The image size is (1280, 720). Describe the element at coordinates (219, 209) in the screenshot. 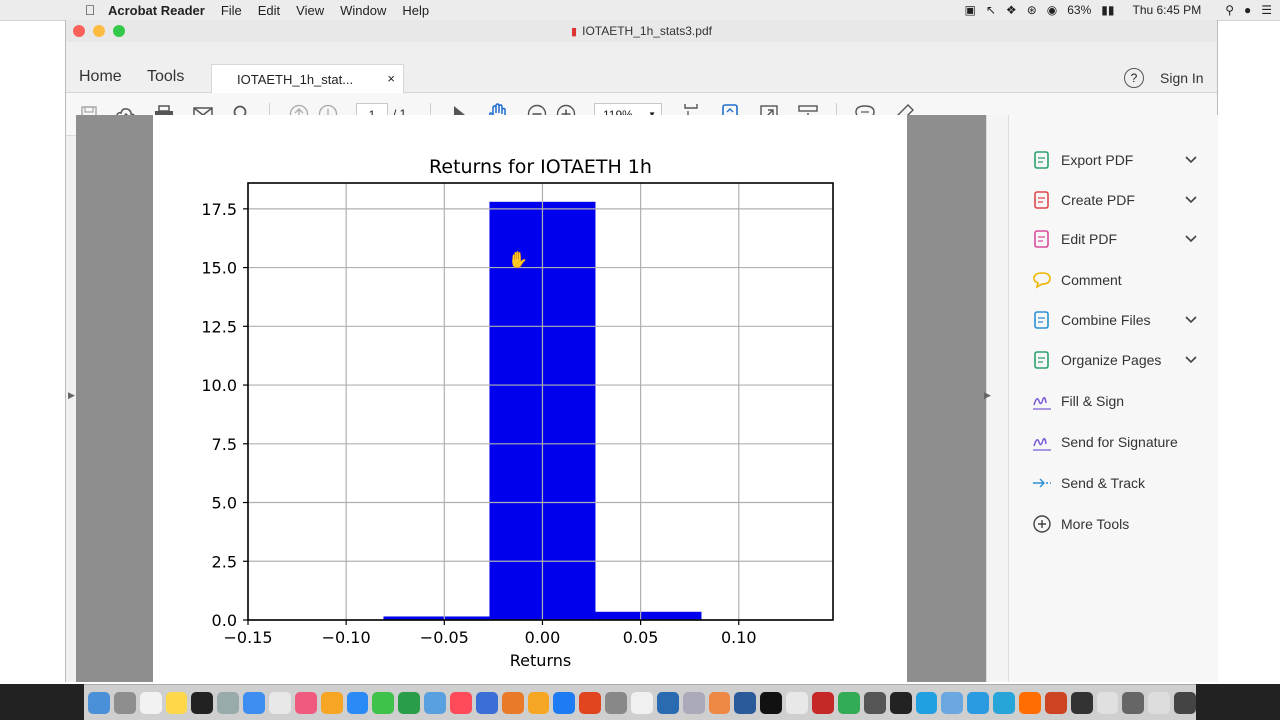

I see `y-tick-label: 17.5` at that location.